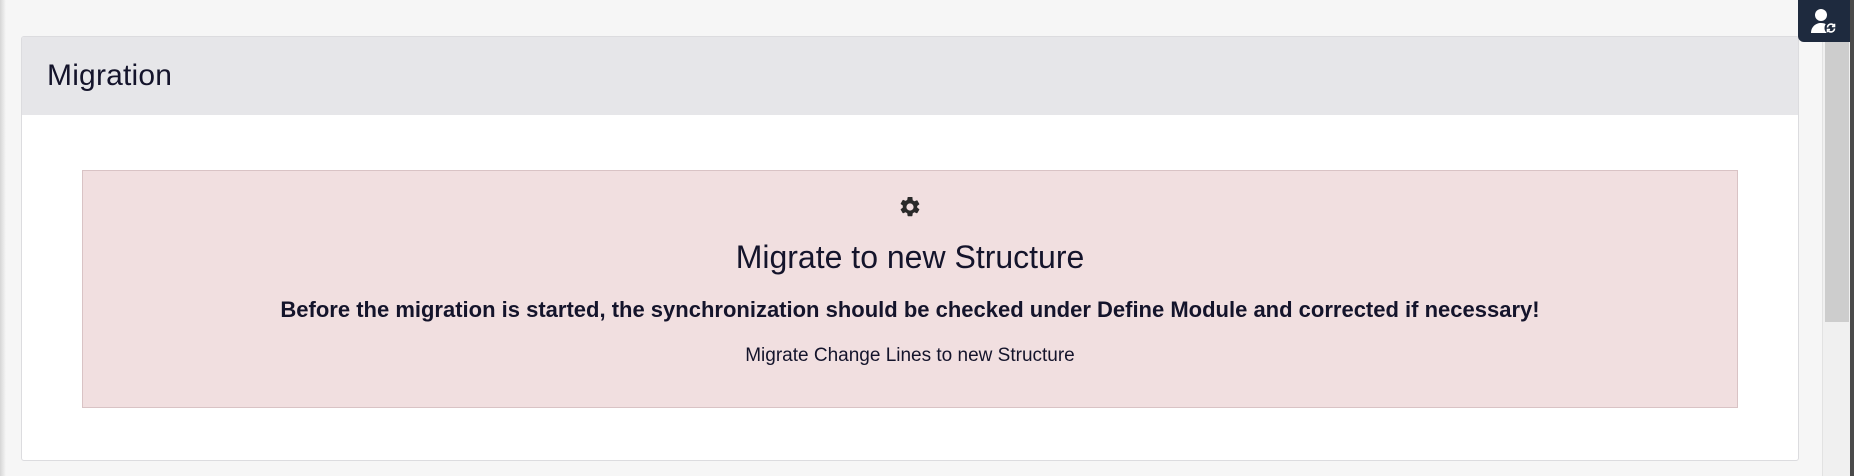 This screenshot has height=476, width=1854. Describe the element at coordinates (910, 206) in the screenshot. I see `gear-icon` at that location.